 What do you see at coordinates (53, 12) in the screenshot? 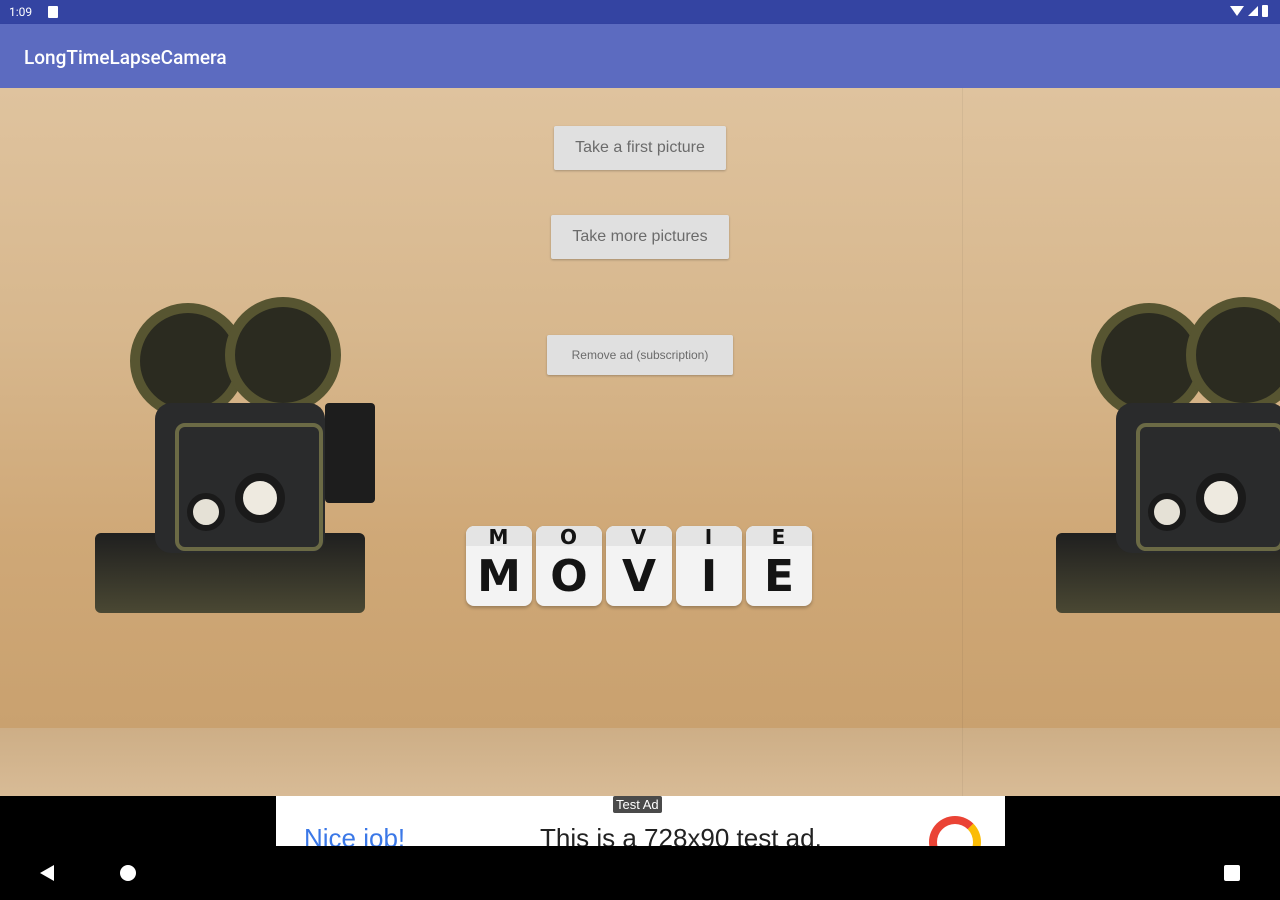
I see `sd-card-icon` at bounding box center [53, 12].